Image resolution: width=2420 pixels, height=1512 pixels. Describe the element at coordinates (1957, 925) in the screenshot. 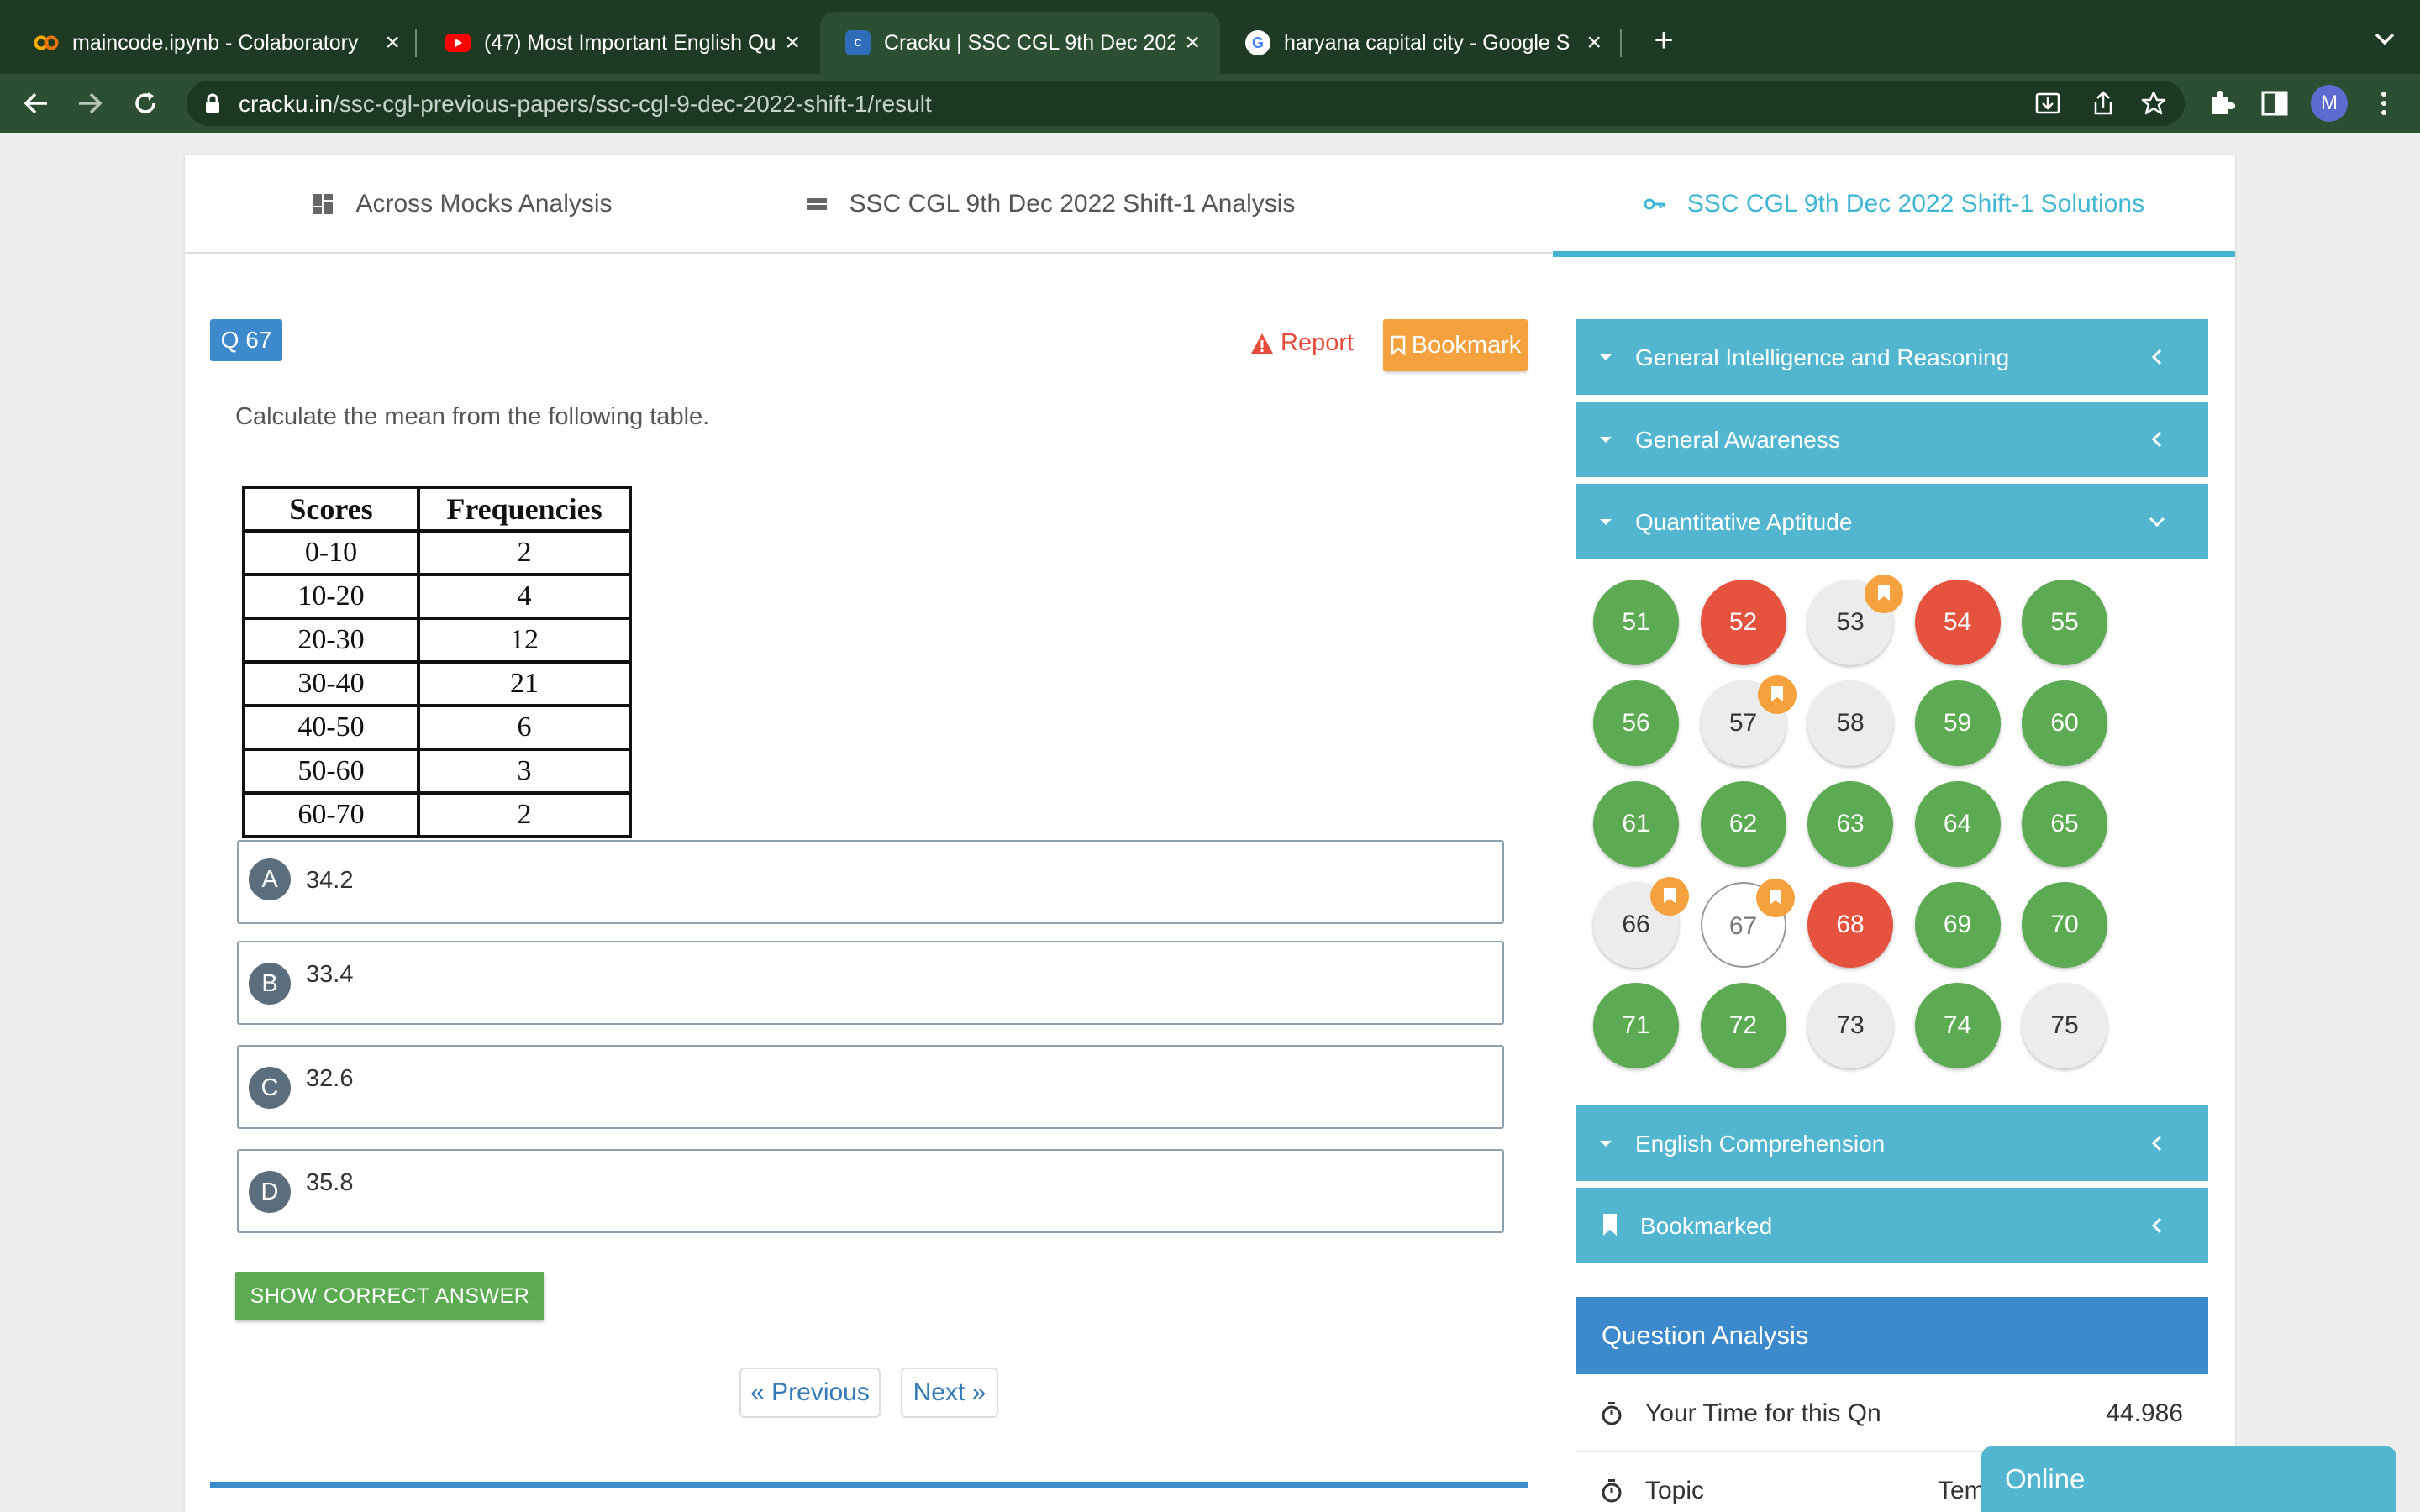

I see `question-palette-item: 69` at that location.